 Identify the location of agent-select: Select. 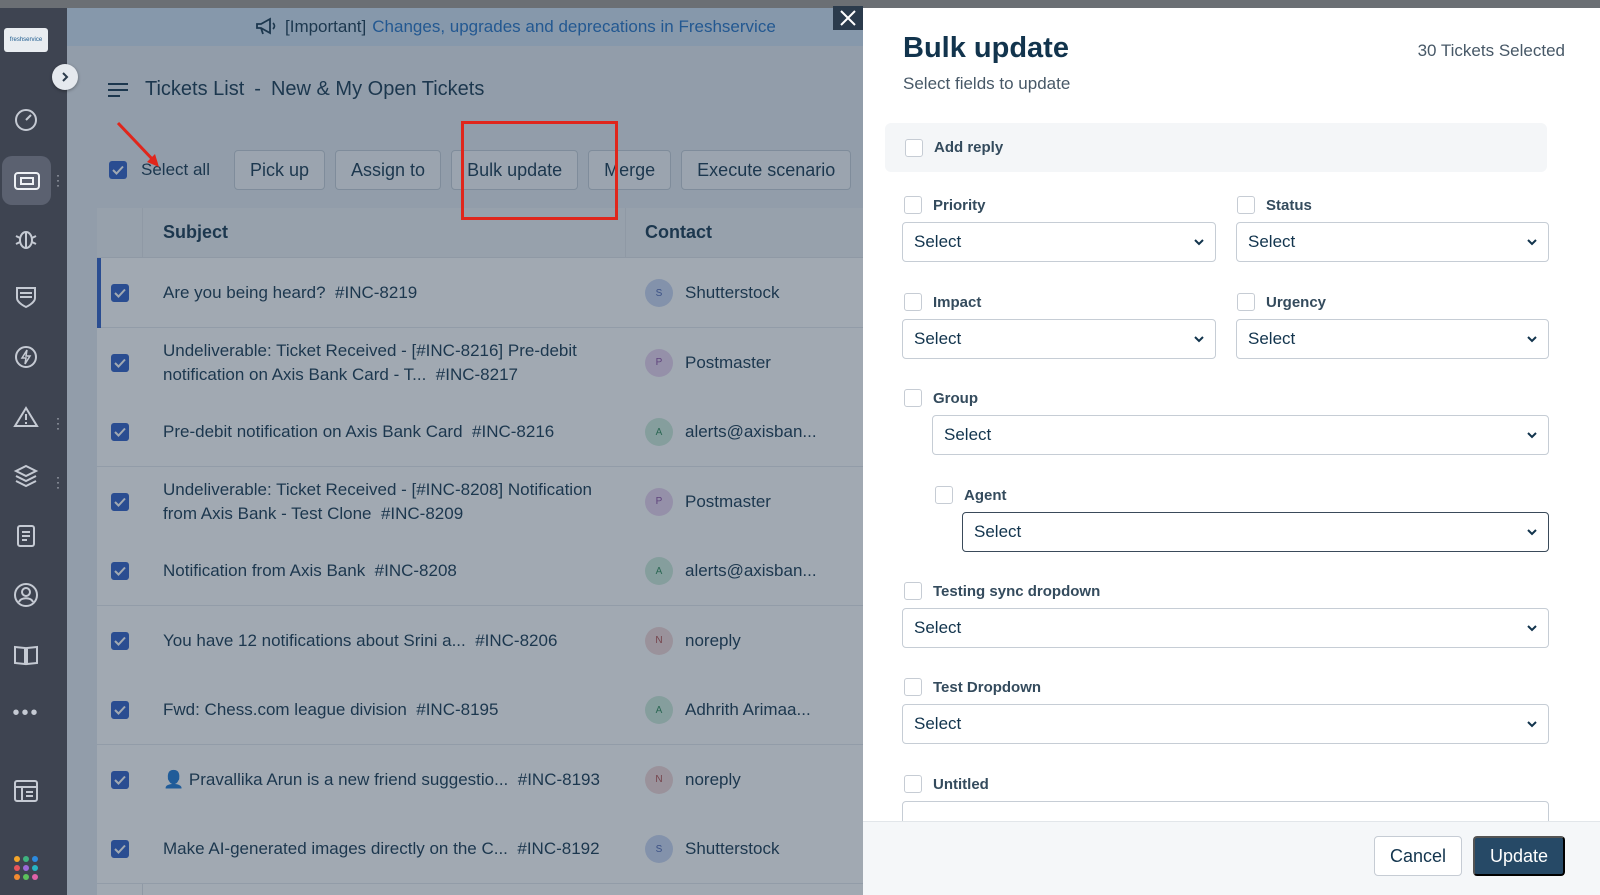
(1255, 532).